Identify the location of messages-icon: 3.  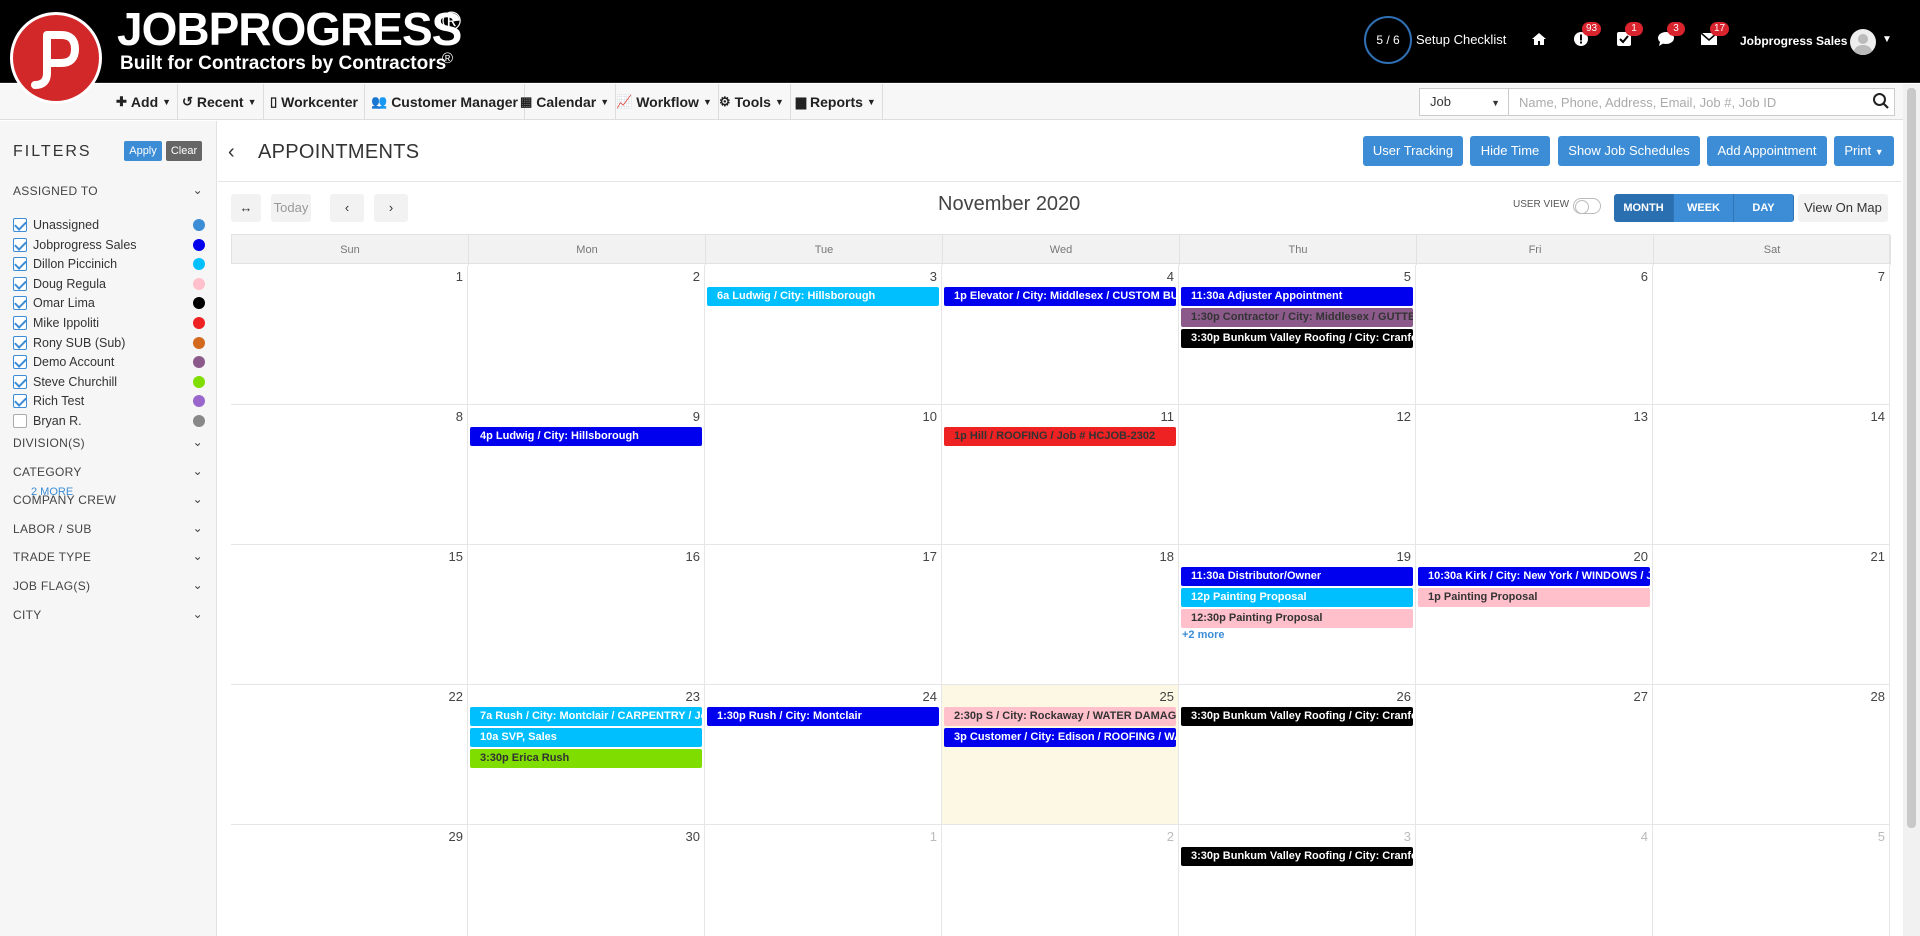
(1671, 35).